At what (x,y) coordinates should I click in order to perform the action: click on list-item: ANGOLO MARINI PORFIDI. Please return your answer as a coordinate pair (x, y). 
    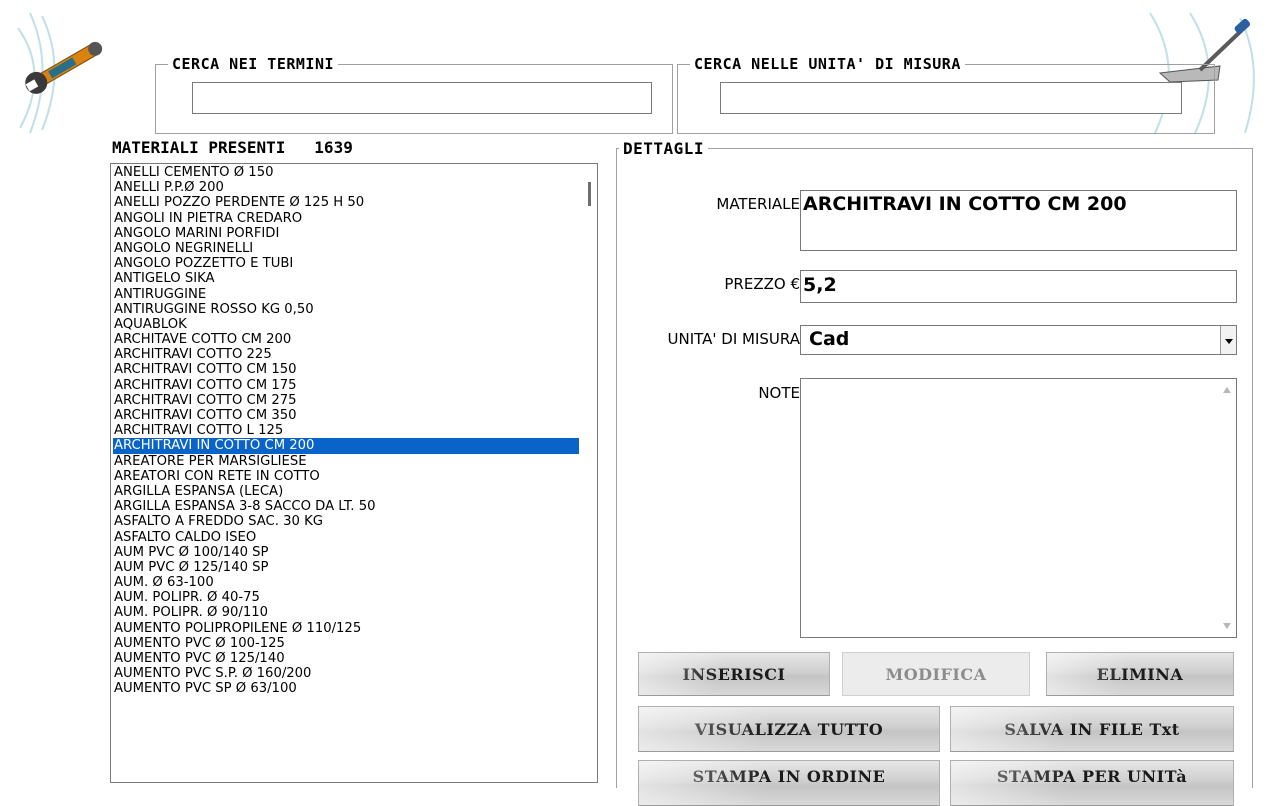
    Looking at the image, I should click on (346, 233).